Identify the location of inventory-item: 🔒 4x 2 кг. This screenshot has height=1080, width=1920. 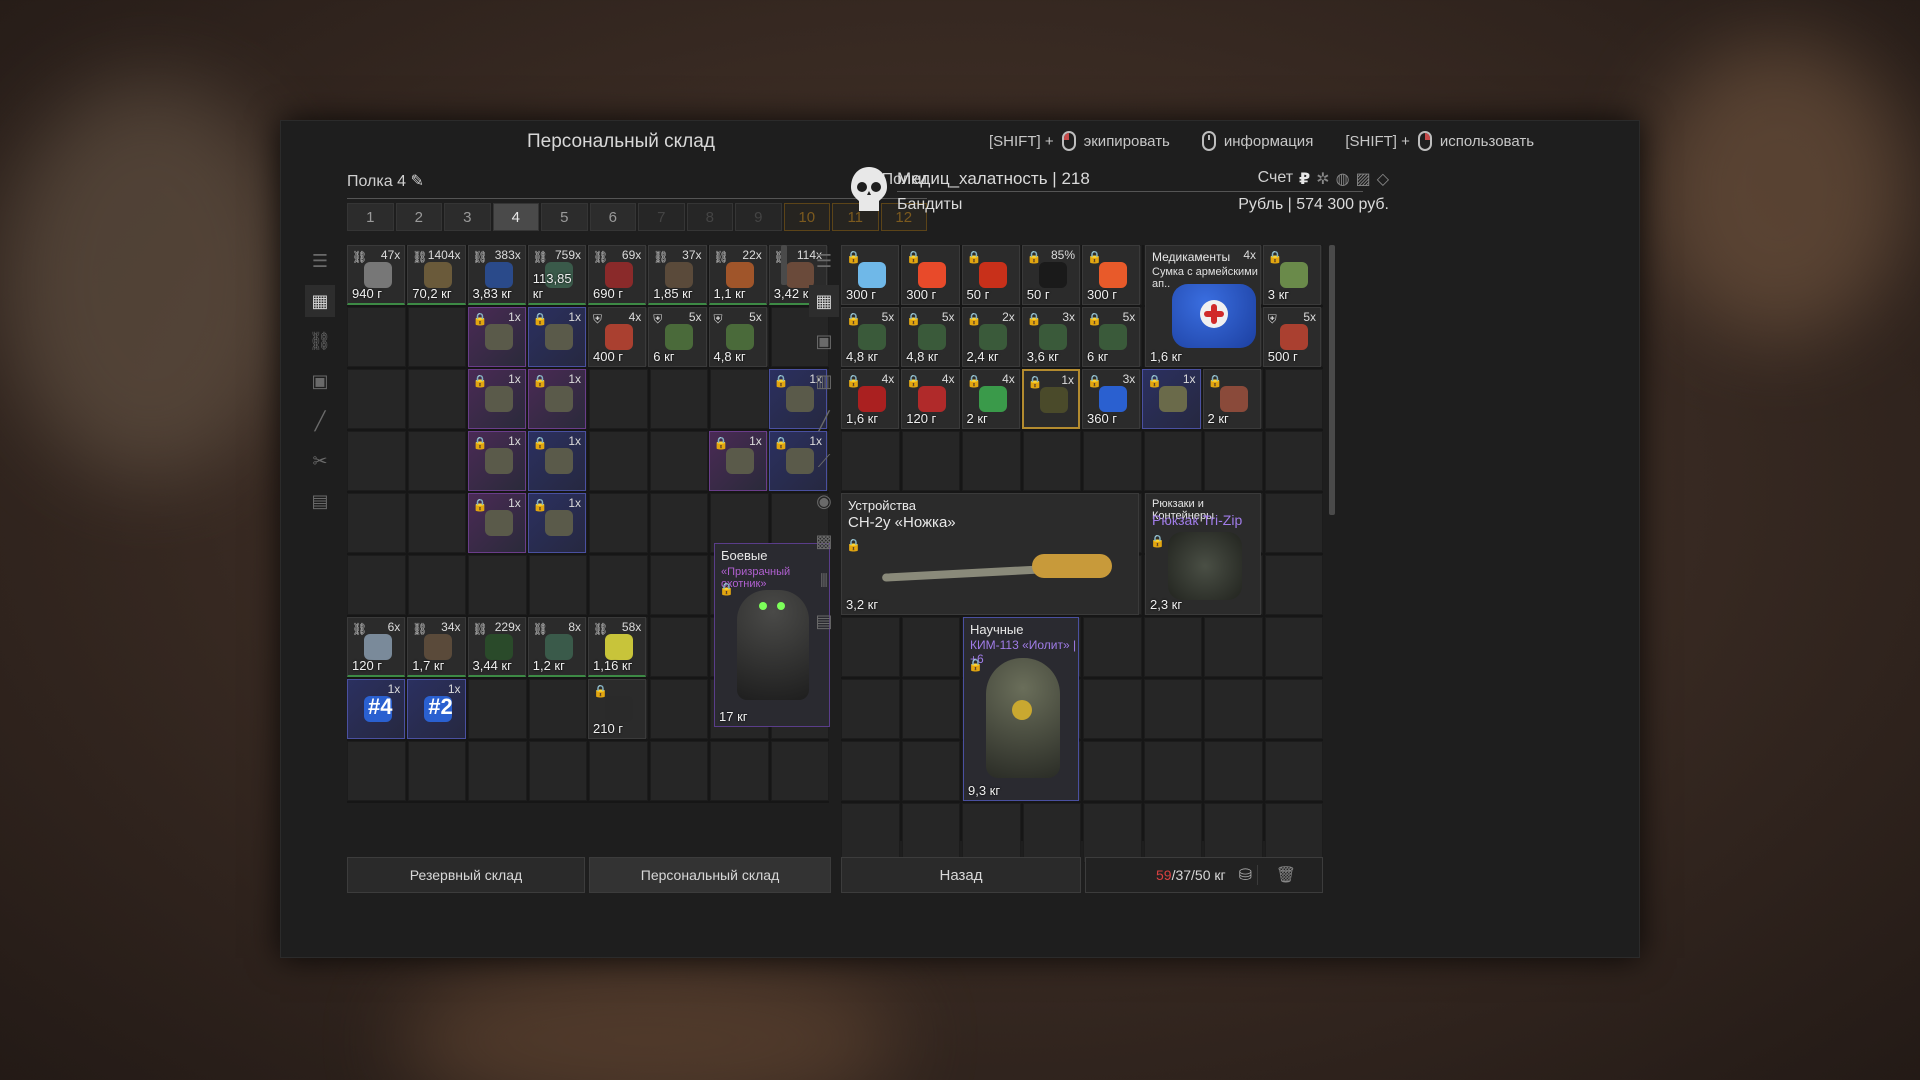
(990, 399).